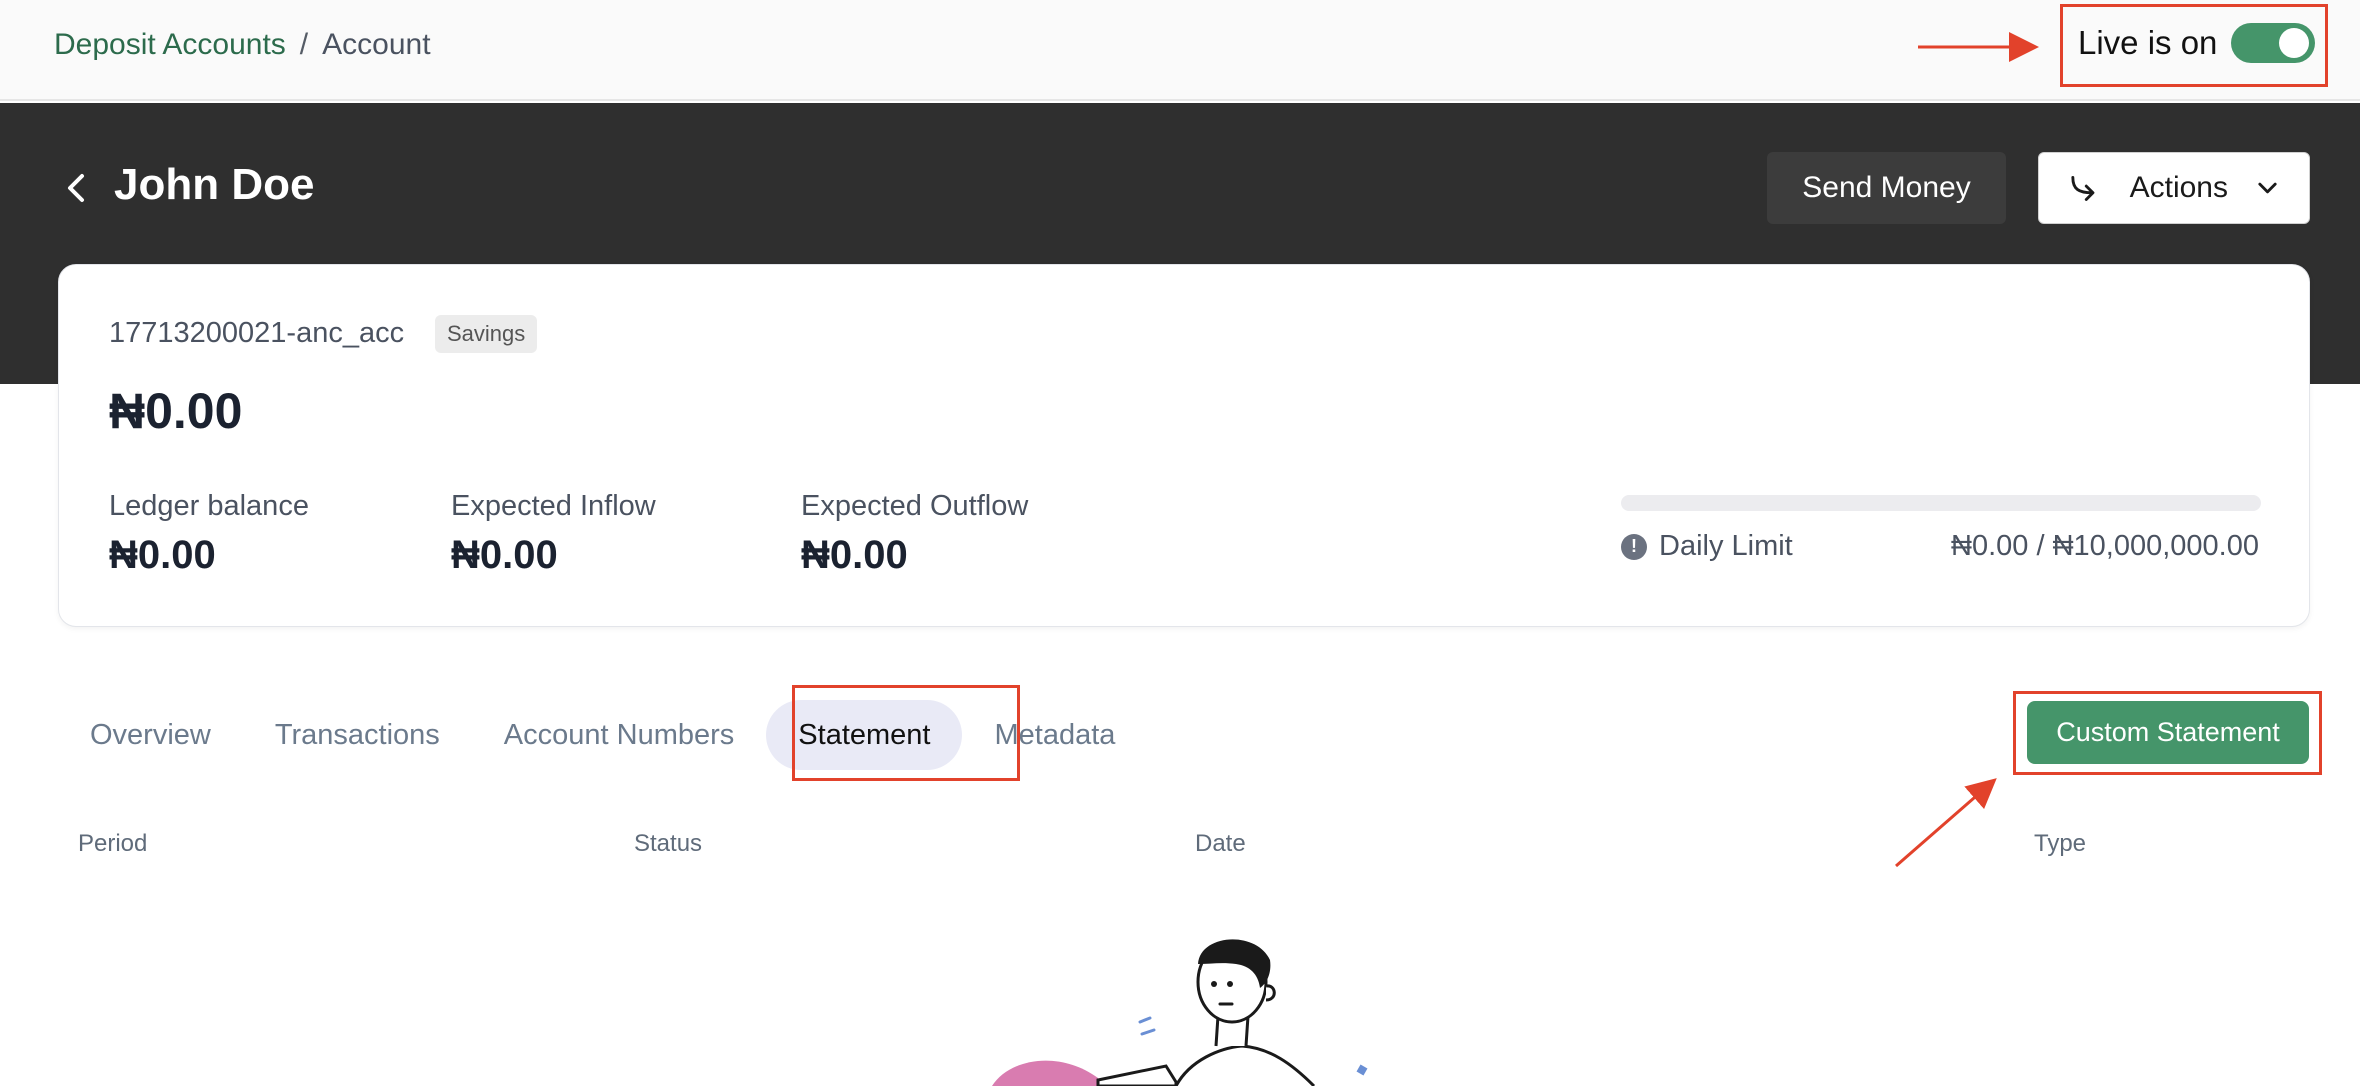  What do you see at coordinates (1726, 546) in the screenshot?
I see `daily-limit-label: Daily Limit` at bounding box center [1726, 546].